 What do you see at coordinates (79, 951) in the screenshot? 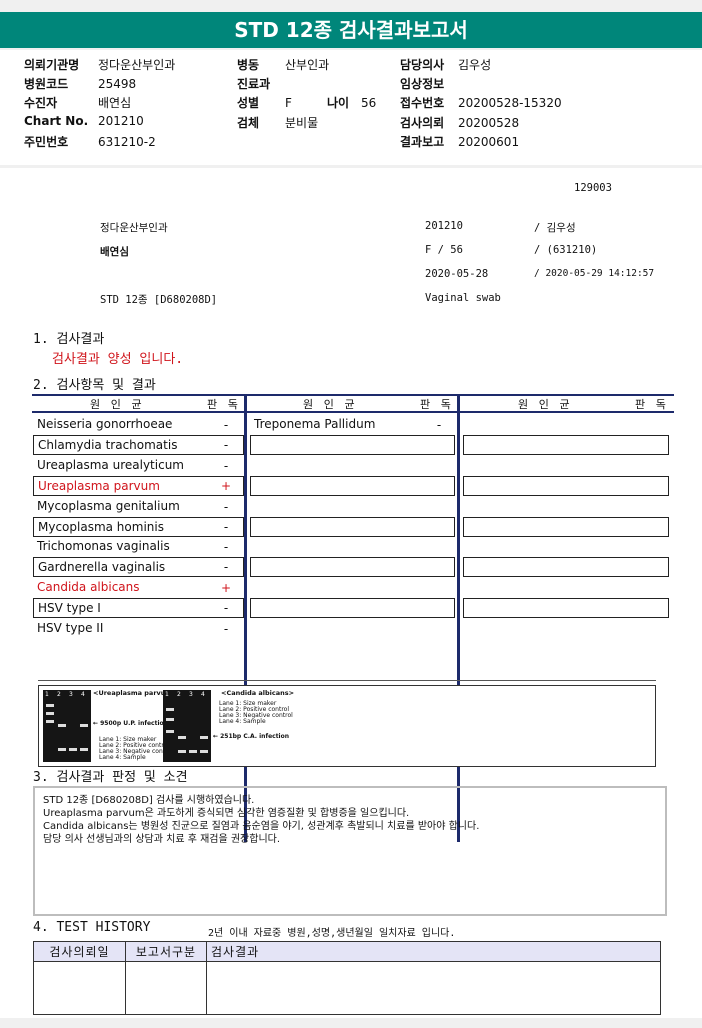
I see `history-col-request-date: 검사의뢰일` at bounding box center [79, 951].